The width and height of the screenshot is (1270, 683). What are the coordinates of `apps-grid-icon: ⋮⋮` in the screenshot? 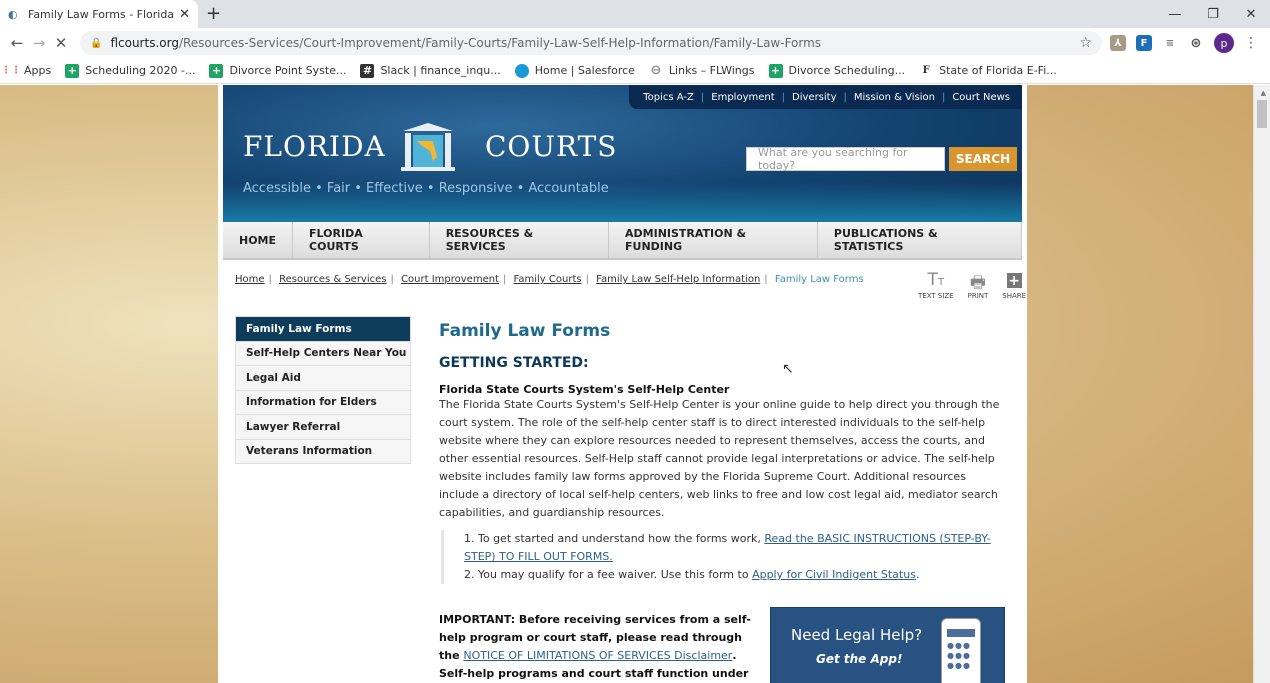 It's located at (11, 70).